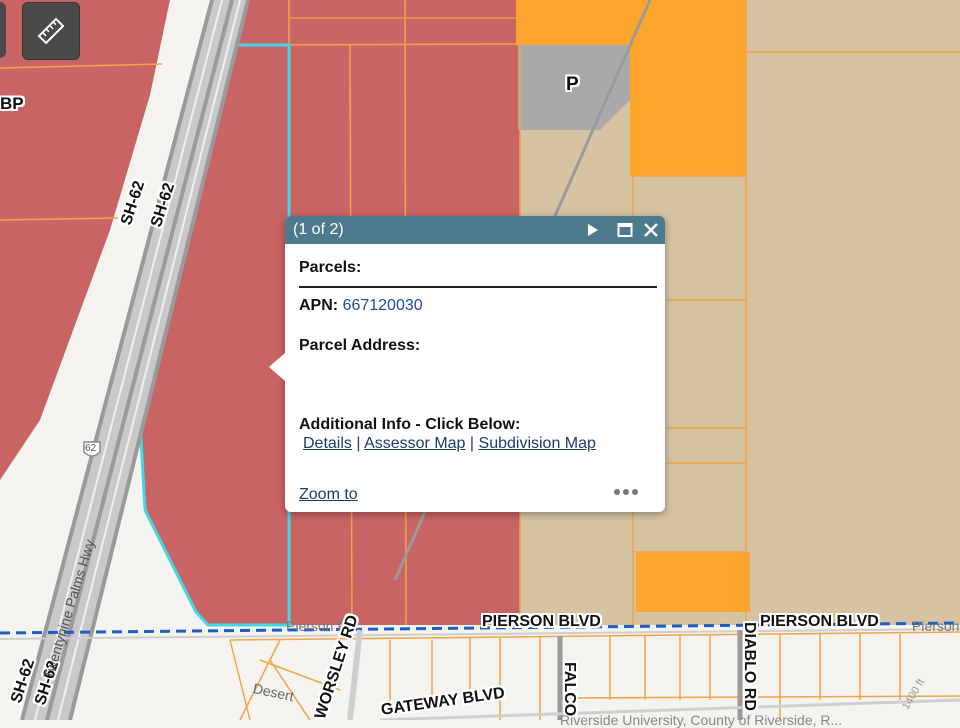  I want to click on apn-label: APN:, so click(319, 305).